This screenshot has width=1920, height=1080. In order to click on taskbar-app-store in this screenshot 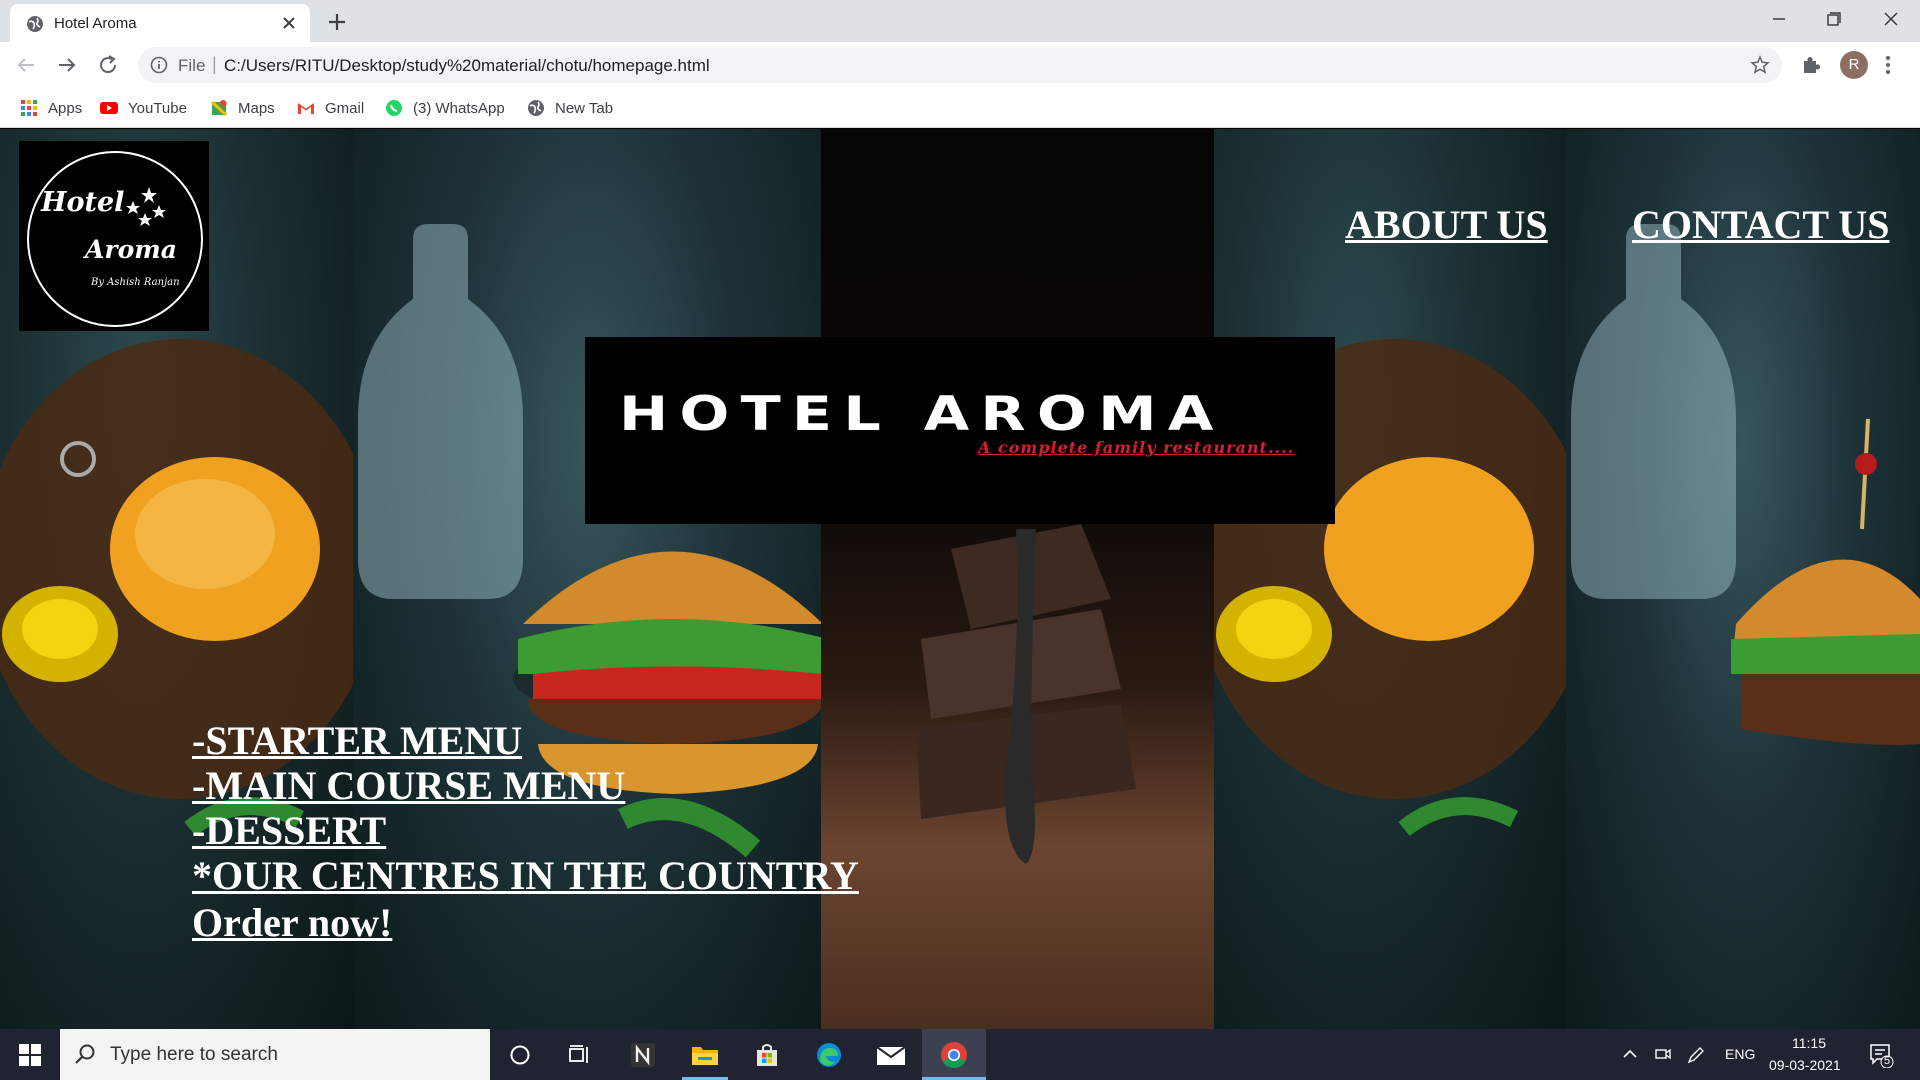, I will do `click(767, 1054)`.